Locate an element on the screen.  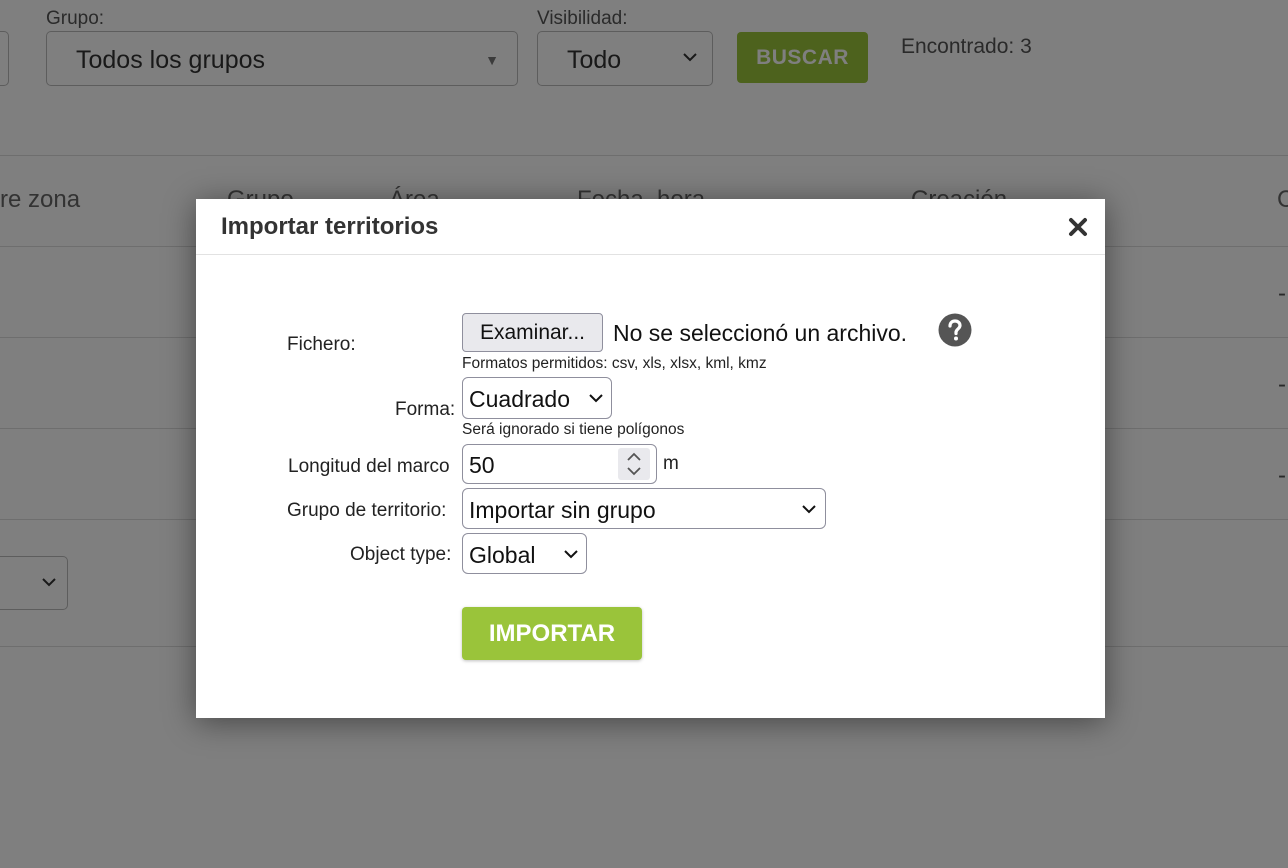
object-type-value: Global is located at coordinates (502, 555).